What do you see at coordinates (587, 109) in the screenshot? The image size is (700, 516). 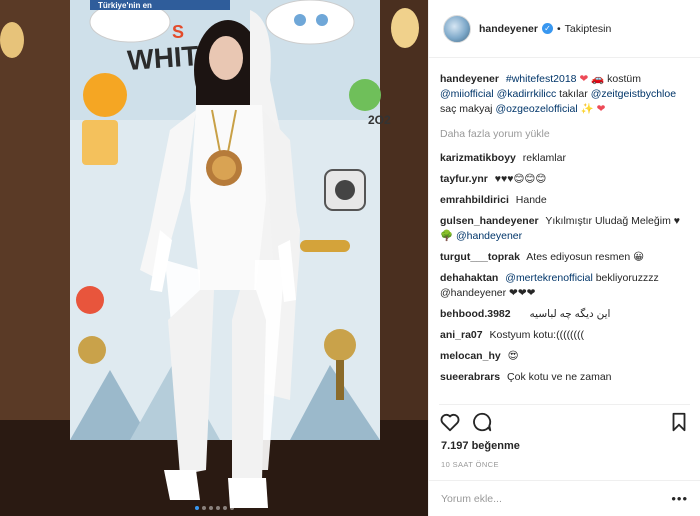 I see `caption-text: ✨` at bounding box center [587, 109].